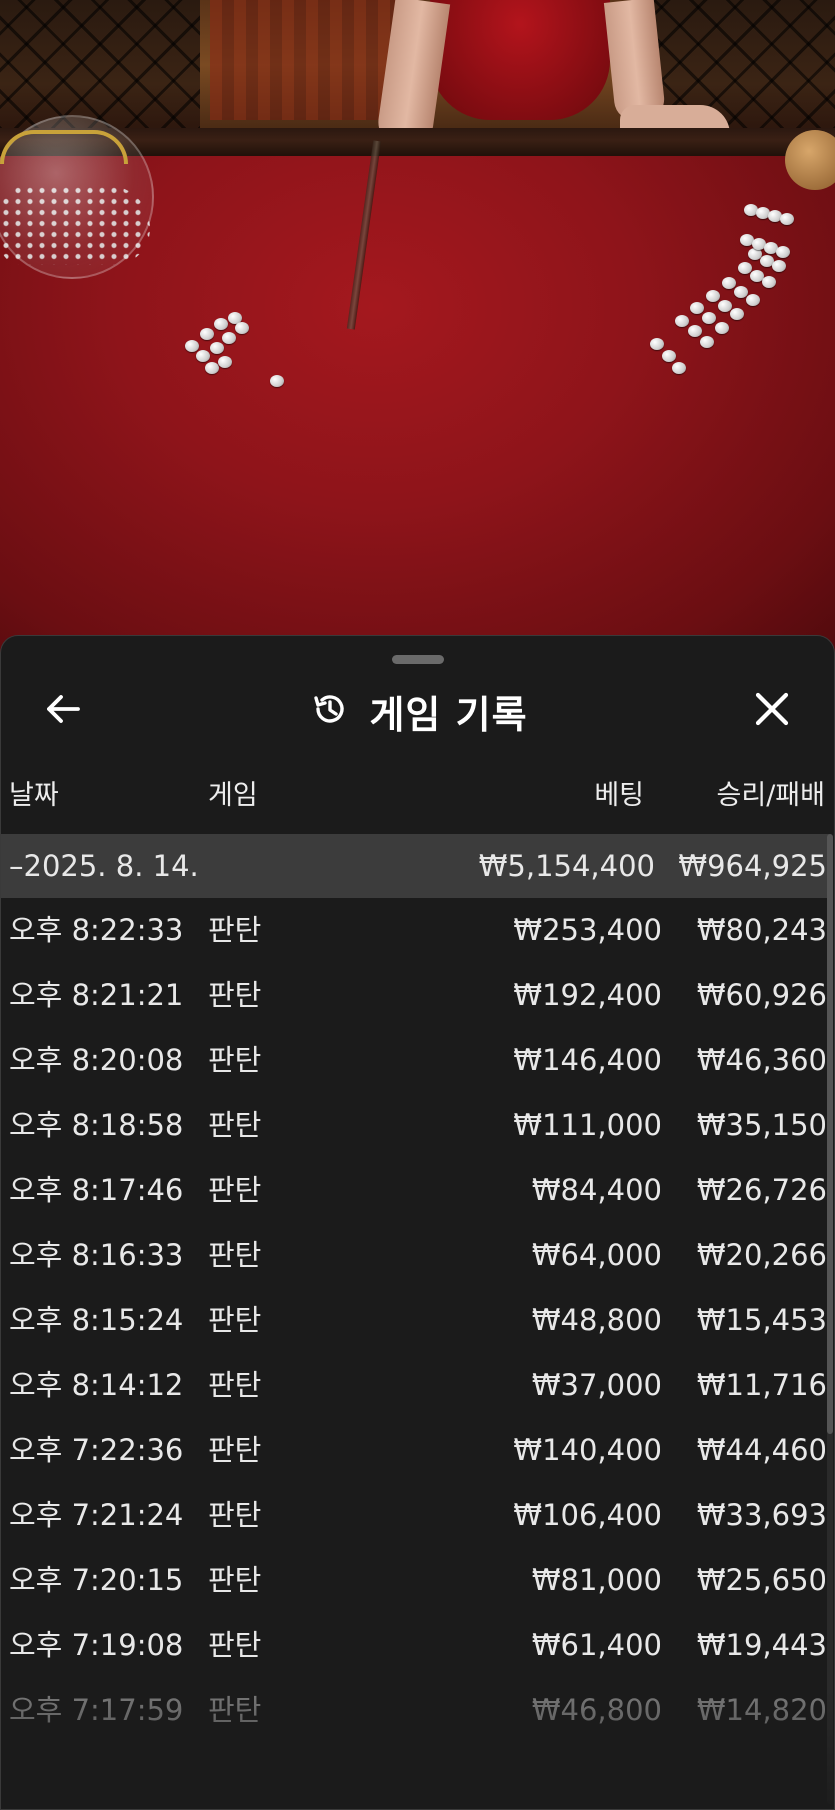 Image resolution: width=835 pixels, height=1810 pixels. Describe the element at coordinates (761, 1450) in the screenshot. I see `row-win-loss: ₩44,460` at that location.